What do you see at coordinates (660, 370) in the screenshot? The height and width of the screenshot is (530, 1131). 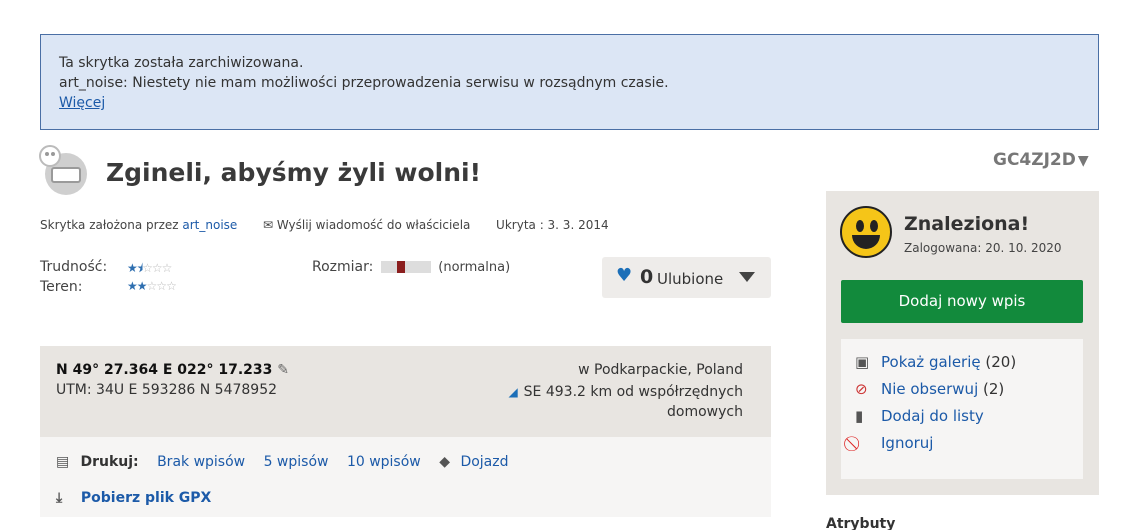 I see `location: w Podkarpackie, Poland` at bounding box center [660, 370].